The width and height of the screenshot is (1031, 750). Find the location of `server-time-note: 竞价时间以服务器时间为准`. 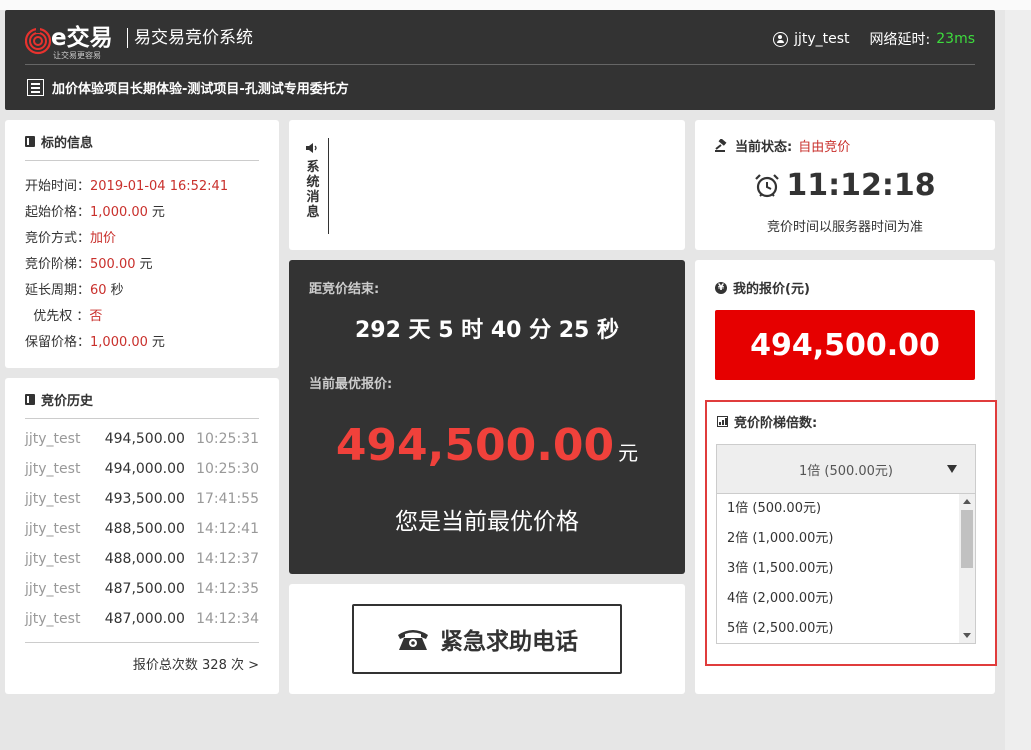

server-time-note: 竞价时间以服务器时间为准 is located at coordinates (844, 227).